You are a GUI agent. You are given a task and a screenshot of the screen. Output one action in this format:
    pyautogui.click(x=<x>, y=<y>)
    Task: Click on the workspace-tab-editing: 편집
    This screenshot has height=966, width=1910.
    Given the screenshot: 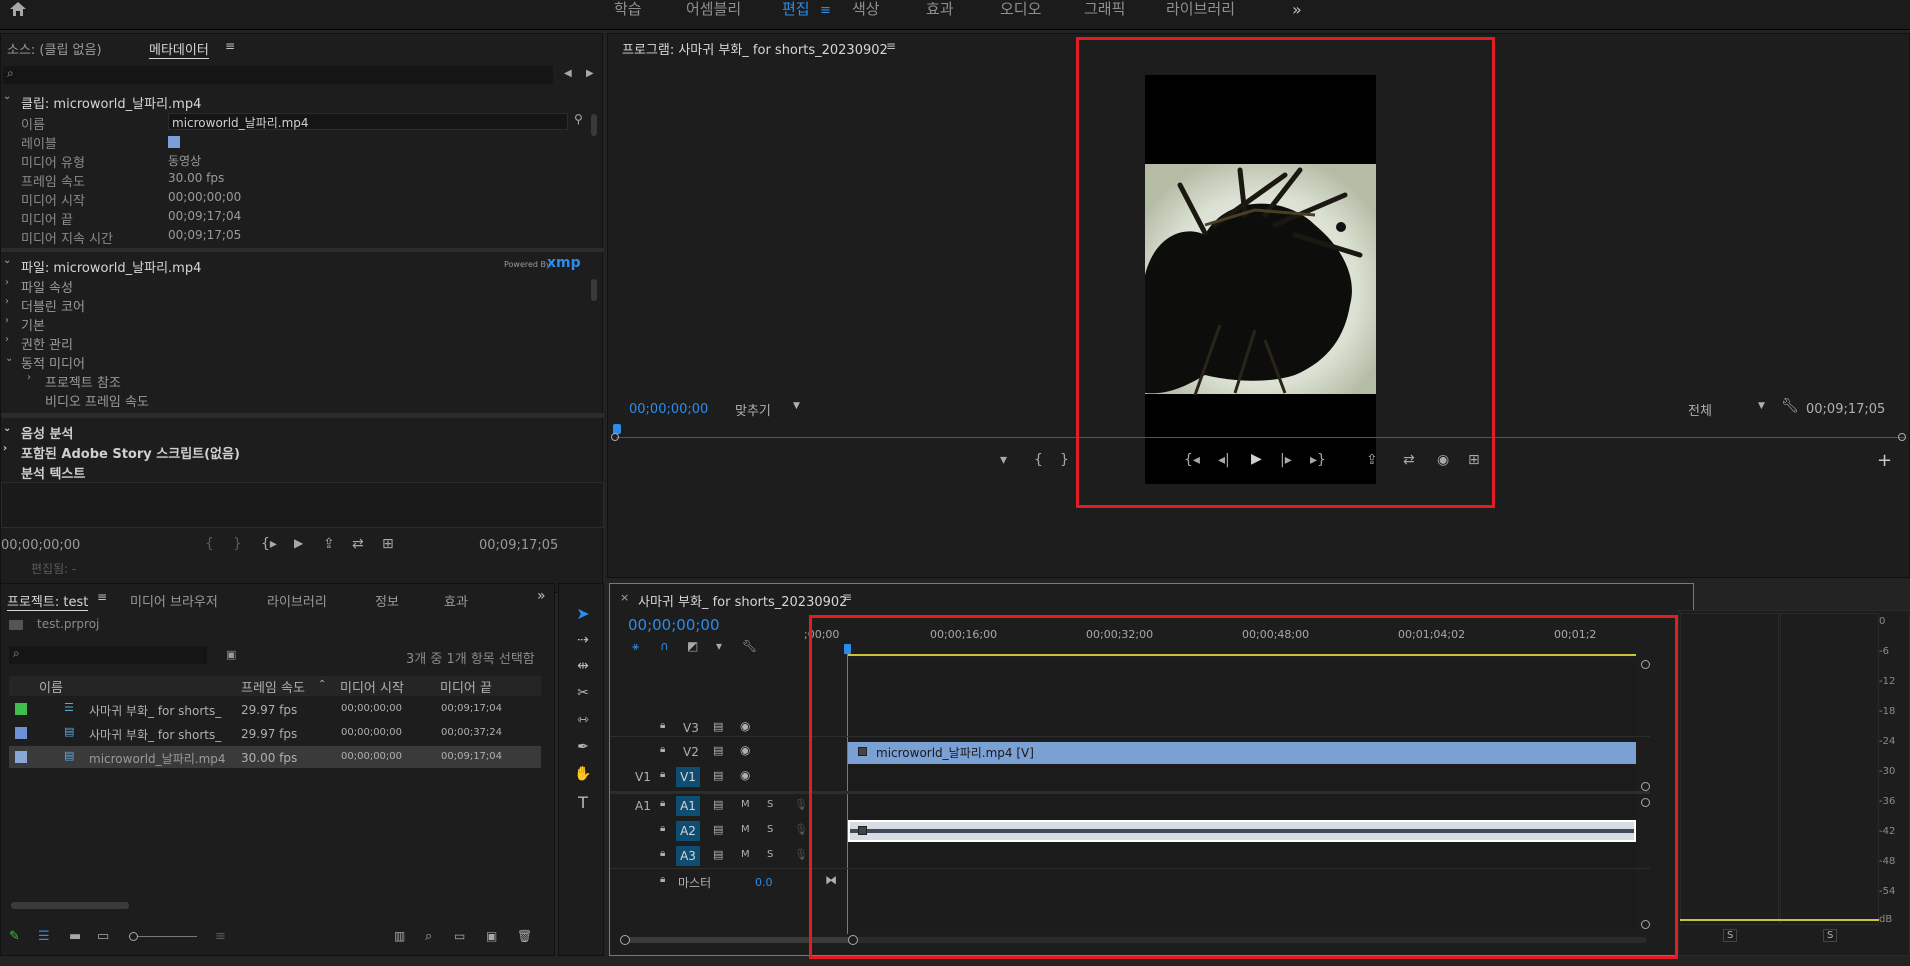 What is the action you would take?
    pyautogui.click(x=796, y=15)
    